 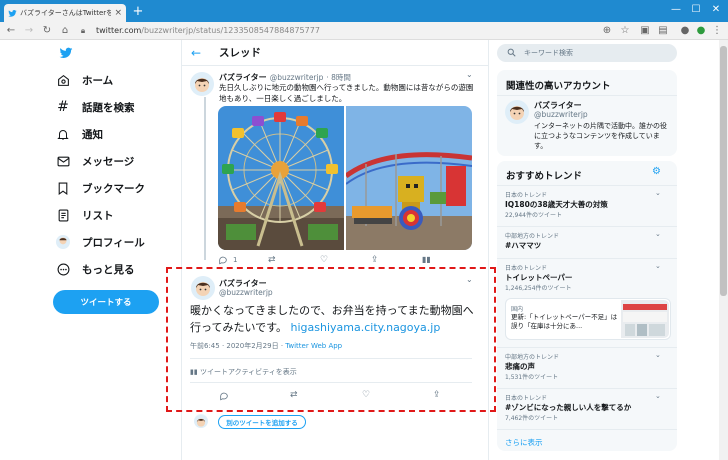 What do you see at coordinates (588, 204) in the screenshot?
I see `trend-item: 日本のトレンド IQ180の38歳天才大善の対策 22,944件のツイート` at bounding box center [588, 204].